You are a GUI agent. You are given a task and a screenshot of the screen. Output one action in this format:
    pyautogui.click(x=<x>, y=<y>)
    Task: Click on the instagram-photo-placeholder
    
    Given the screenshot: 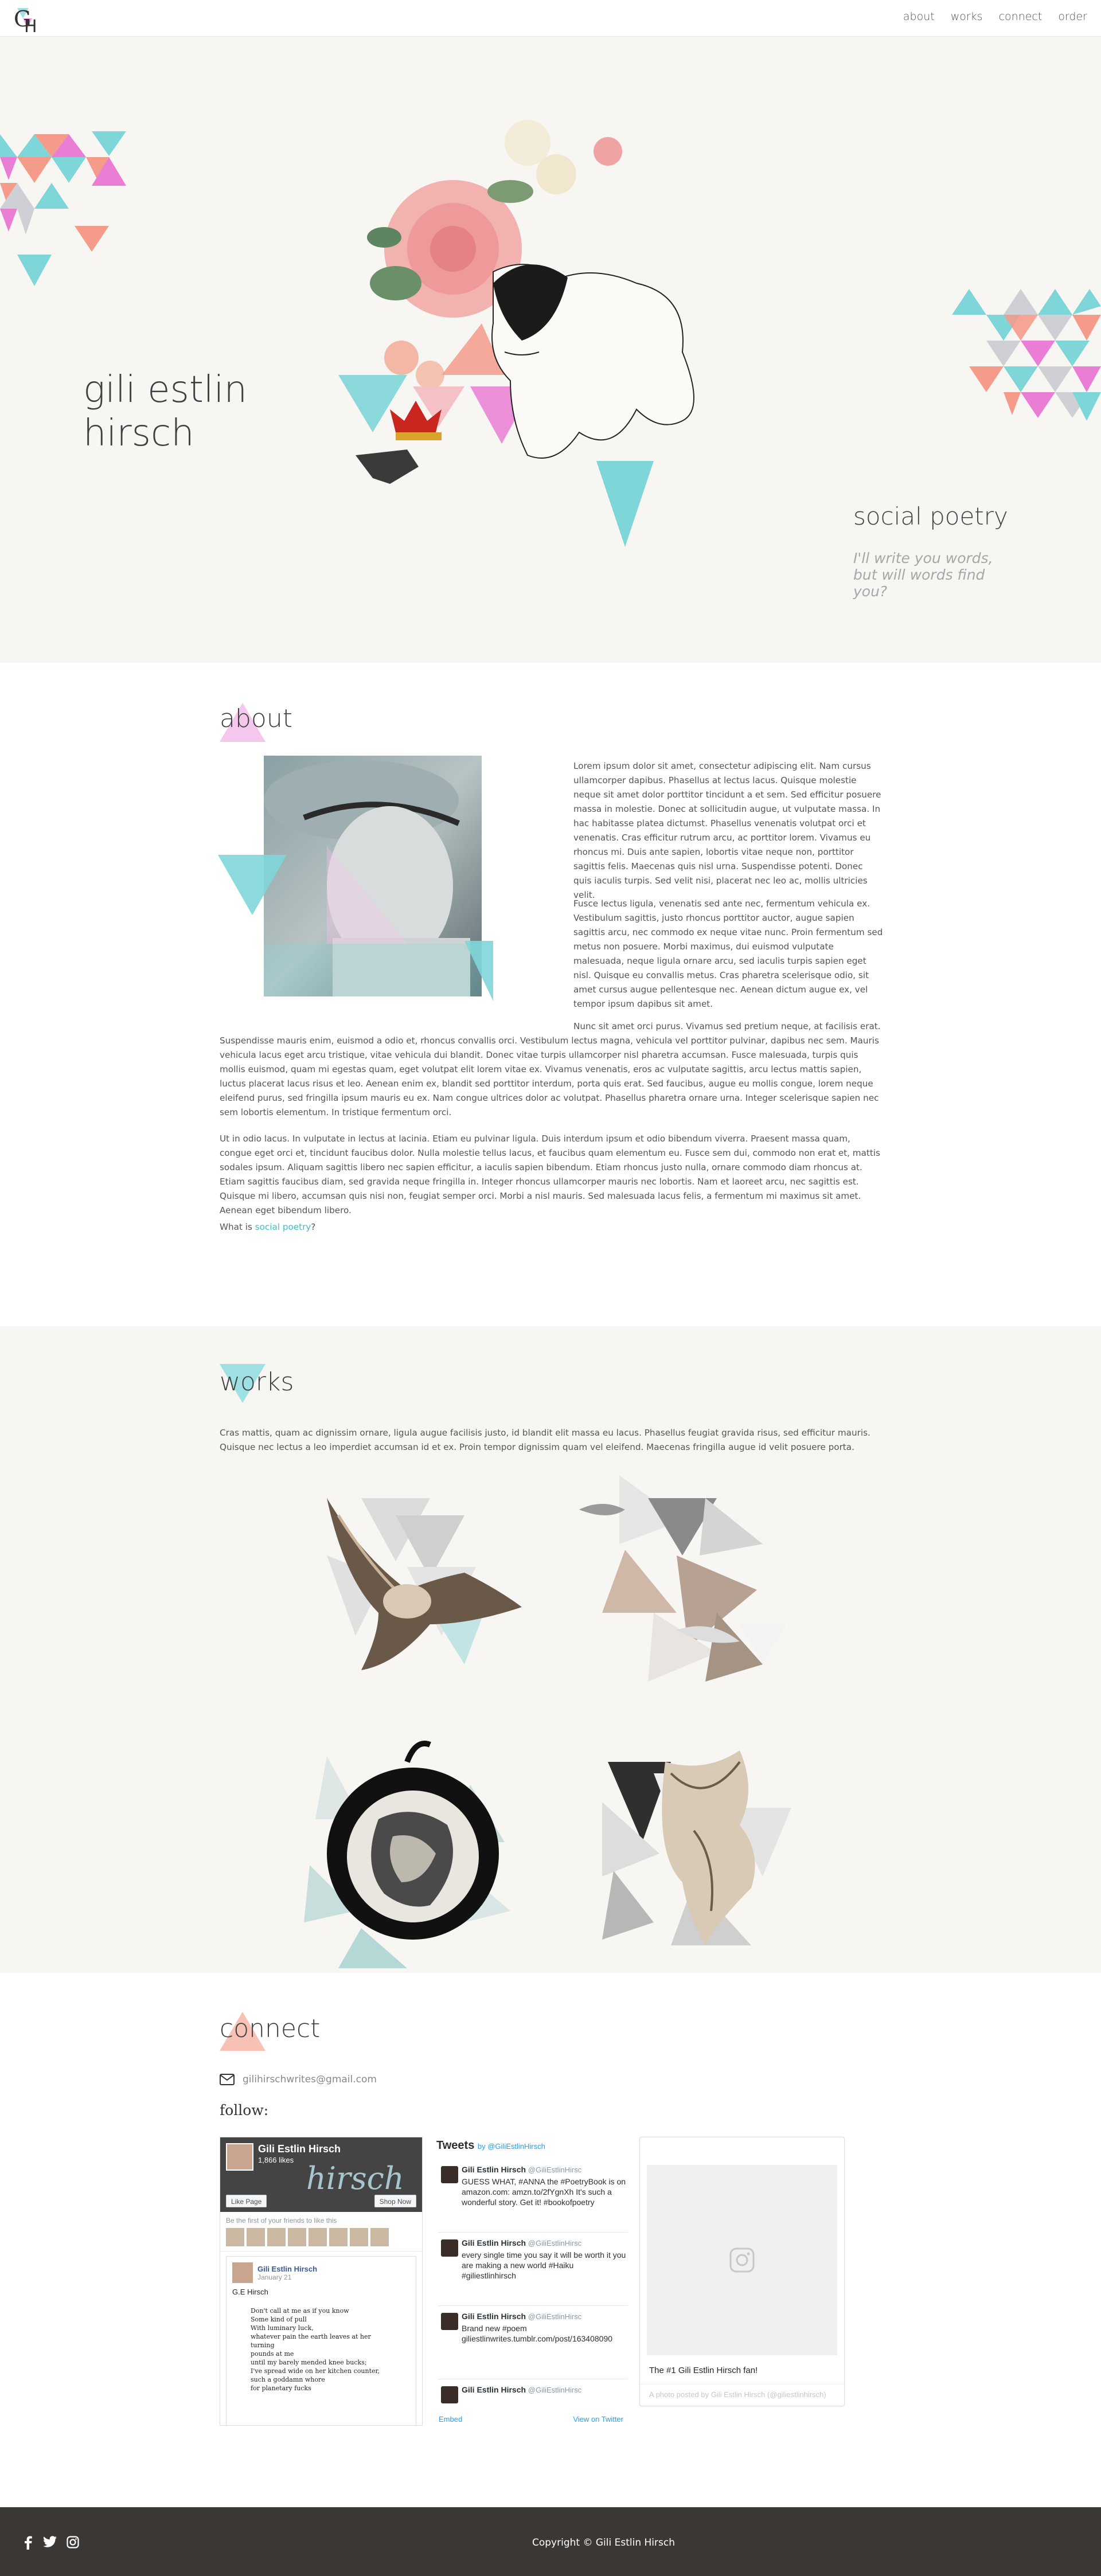 What is the action you would take?
    pyautogui.click(x=742, y=2260)
    